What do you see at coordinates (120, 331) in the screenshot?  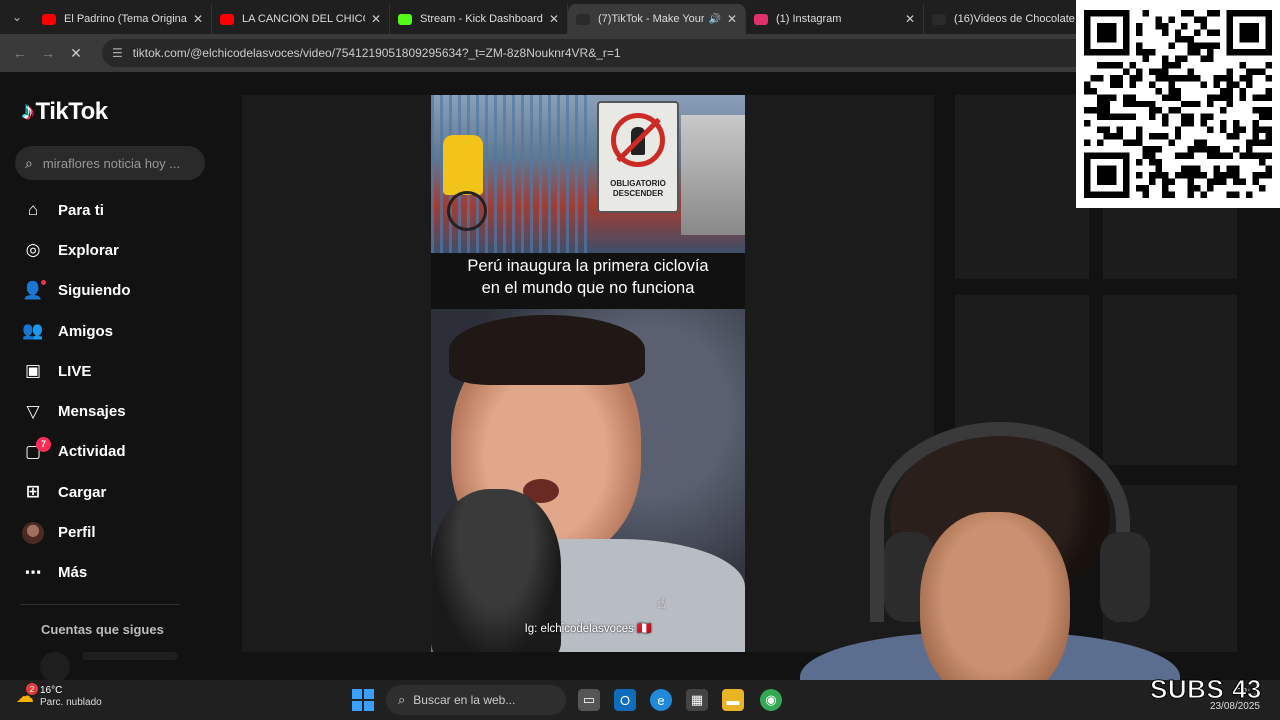 I see `sidebar-item-amigos: 👥 Amigos` at bounding box center [120, 331].